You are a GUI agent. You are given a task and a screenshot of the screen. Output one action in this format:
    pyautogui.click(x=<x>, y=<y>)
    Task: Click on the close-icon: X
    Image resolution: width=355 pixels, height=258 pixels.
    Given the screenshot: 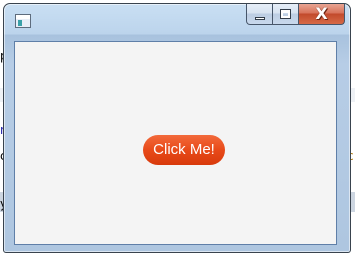 What is the action you would take?
    pyautogui.click(x=321, y=13)
    